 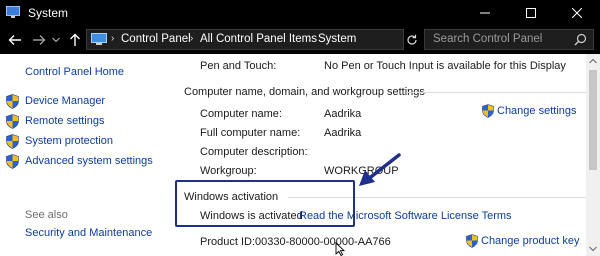 I want to click on recent-locations-button, so click(x=56, y=40).